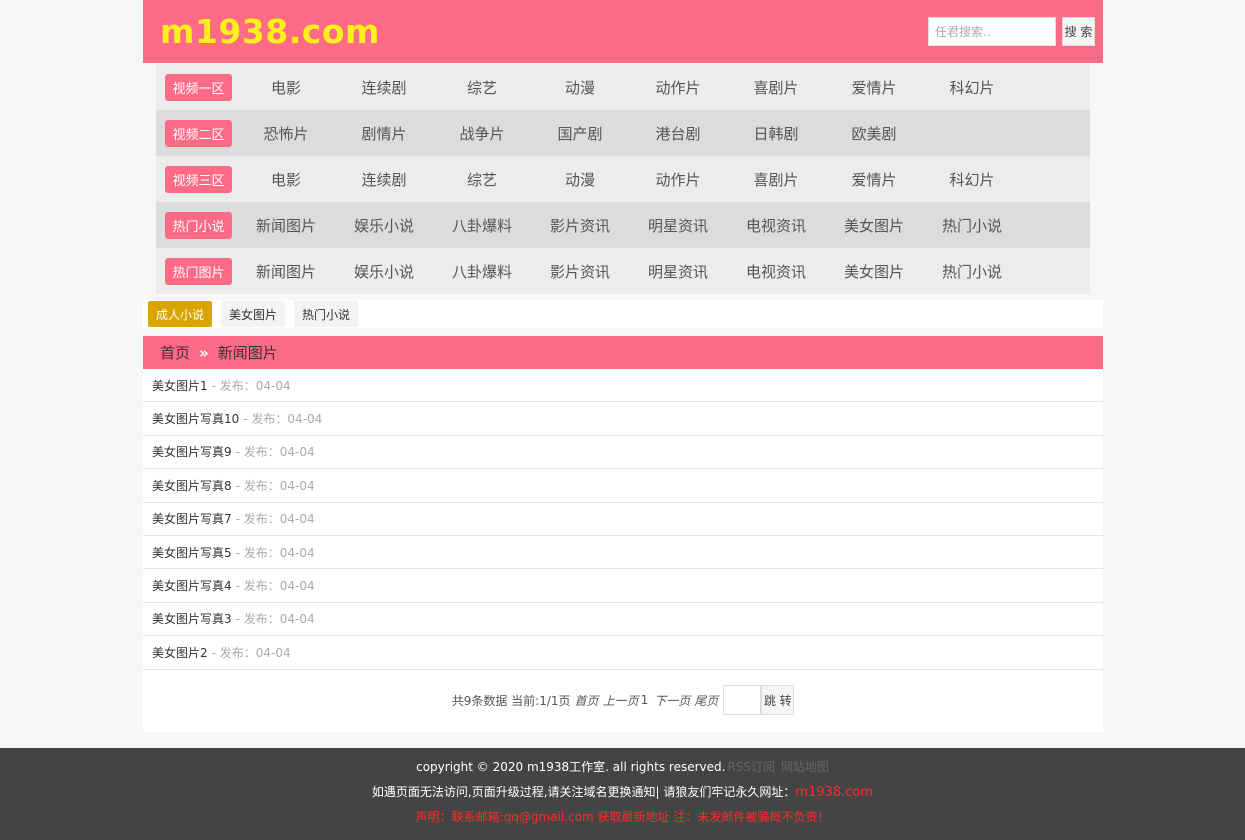  Describe the element at coordinates (587, 700) in the screenshot. I see `pager-first: 首页` at that location.